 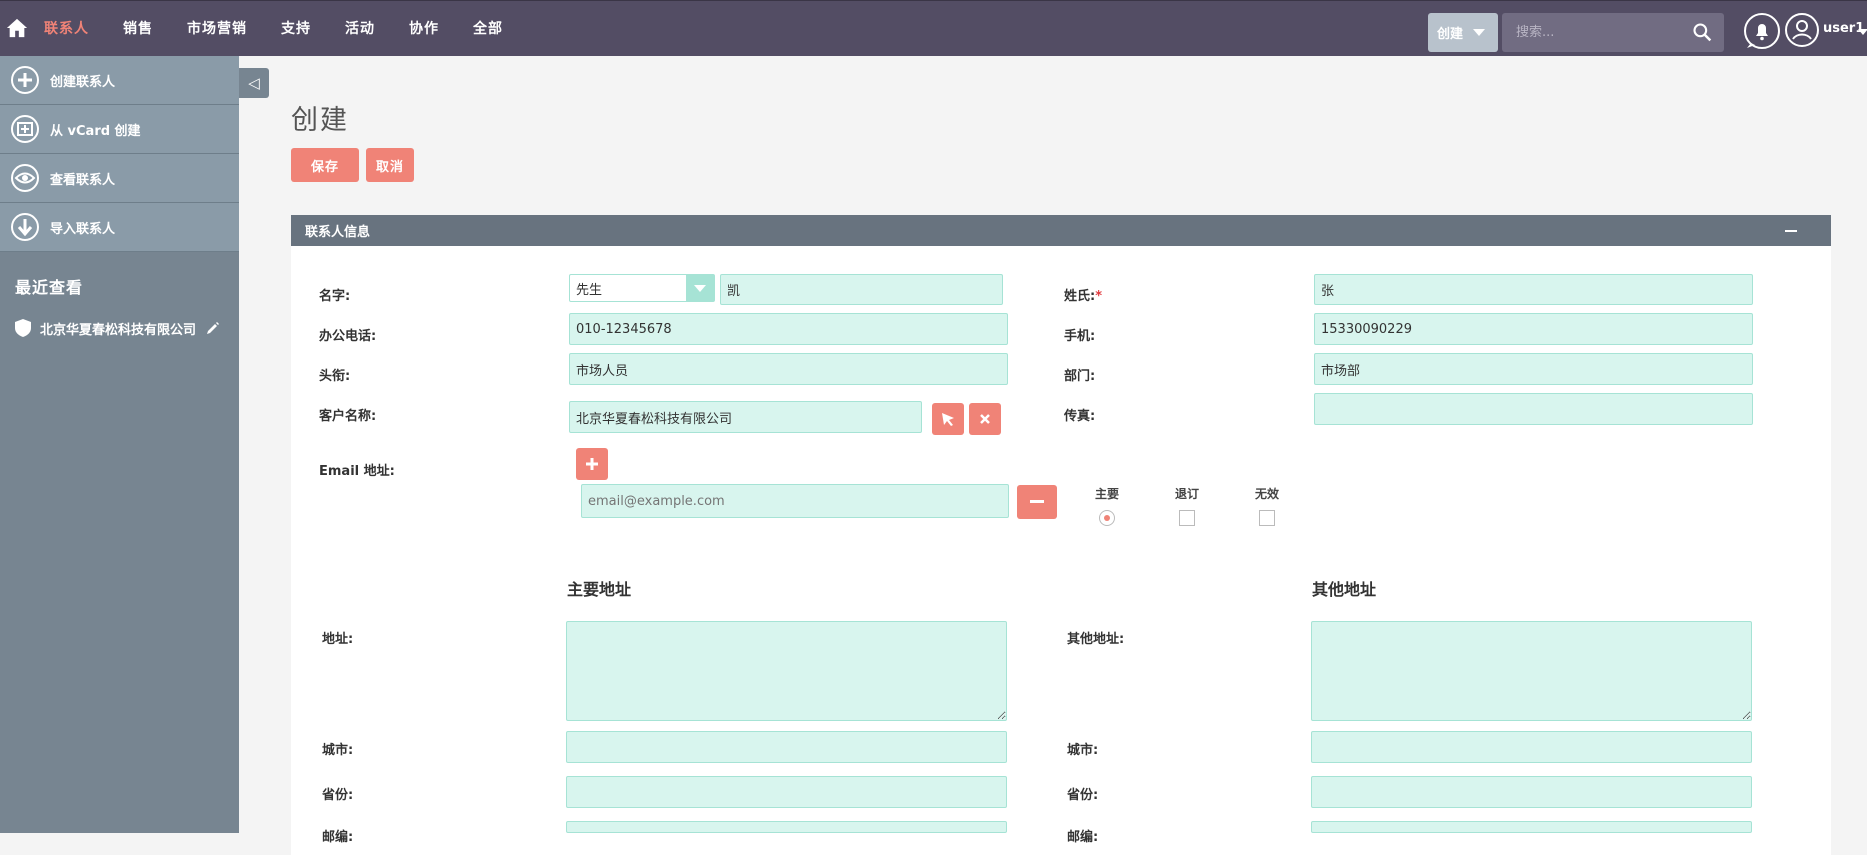 I want to click on title-label: 头衔:, so click(x=335, y=376).